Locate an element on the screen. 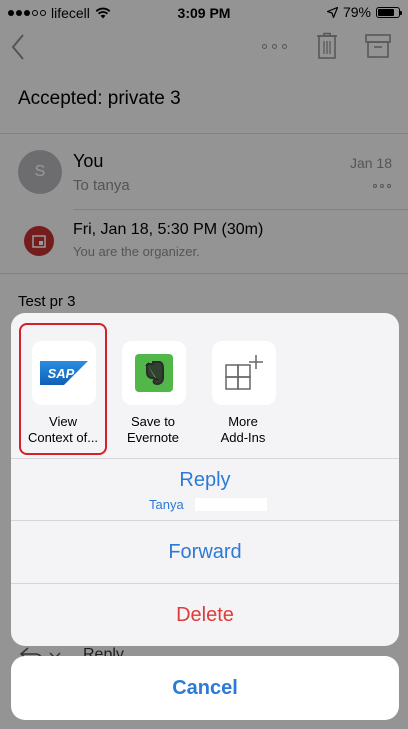 The image size is (408, 729). reply-button: Reply Tanya is located at coordinates (205, 489).